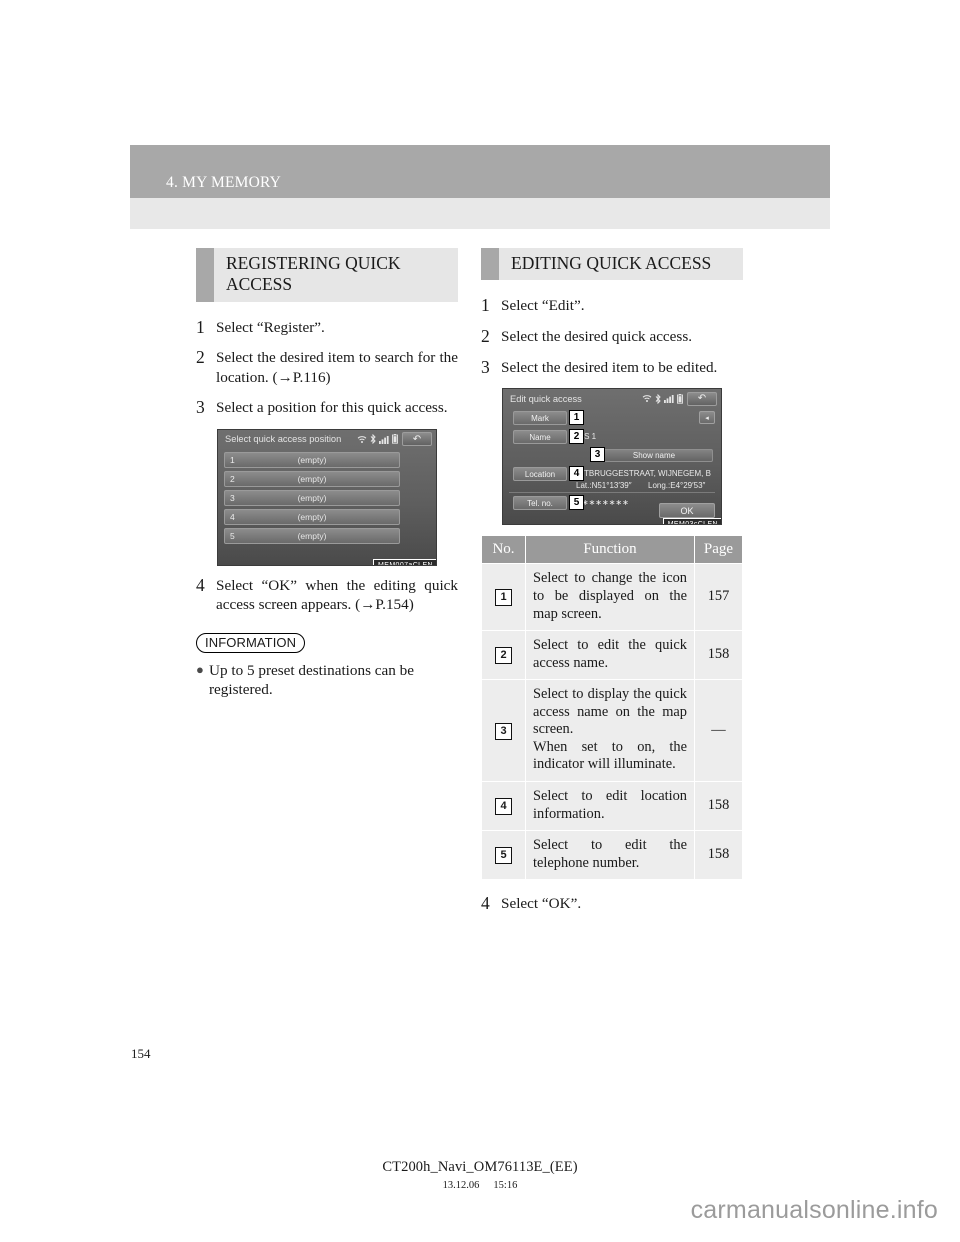 This screenshot has height=1242, width=960. What do you see at coordinates (612, 367) in the screenshot?
I see `step-item: 3 Select the desired item to be edited.` at bounding box center [612, 367].